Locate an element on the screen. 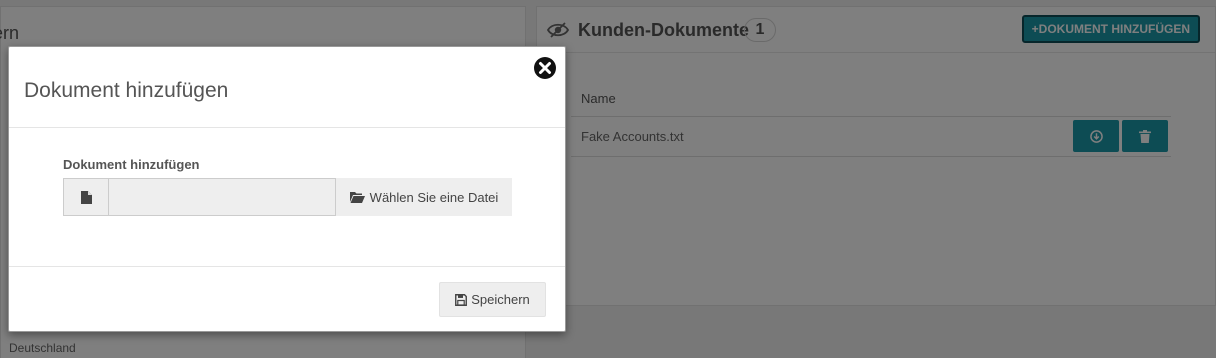  modal-header: Dokument hinzufügen is located at coordinates (287, 87).